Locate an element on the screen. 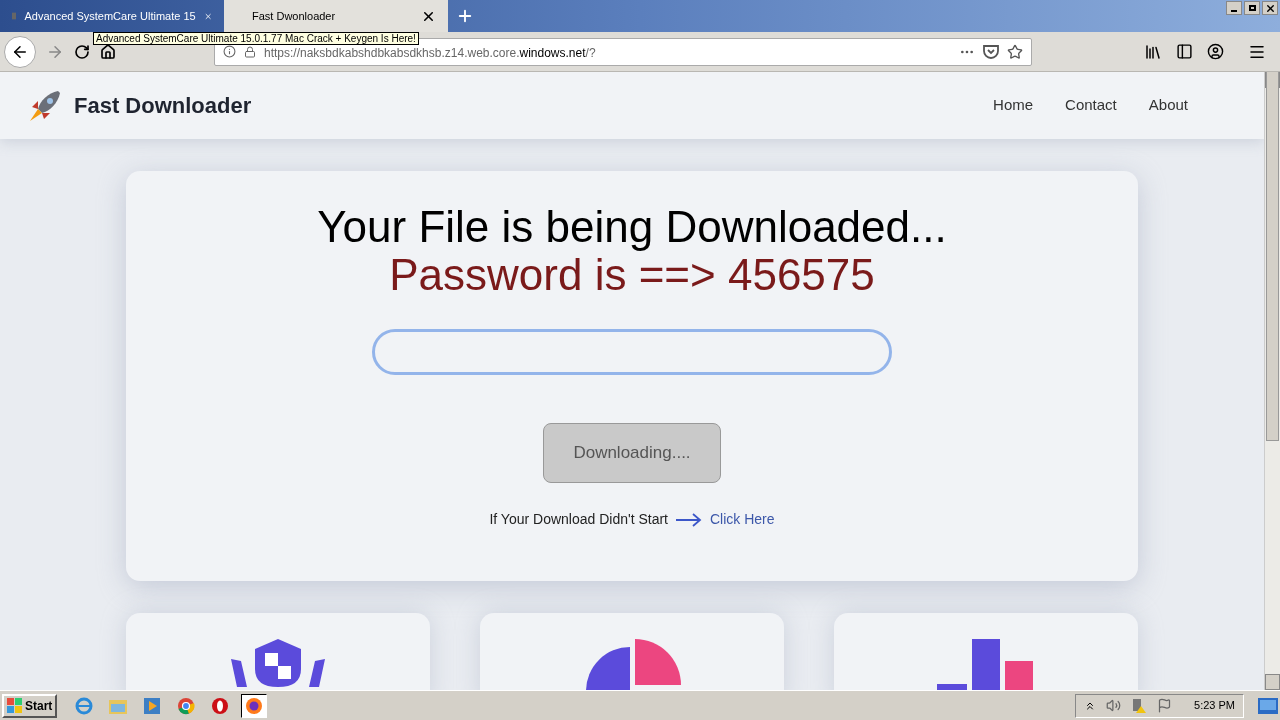 Image resolution: width=1280 pixels, height=720 pixels. restore-window-icon is located at coordinates (1252, 8).